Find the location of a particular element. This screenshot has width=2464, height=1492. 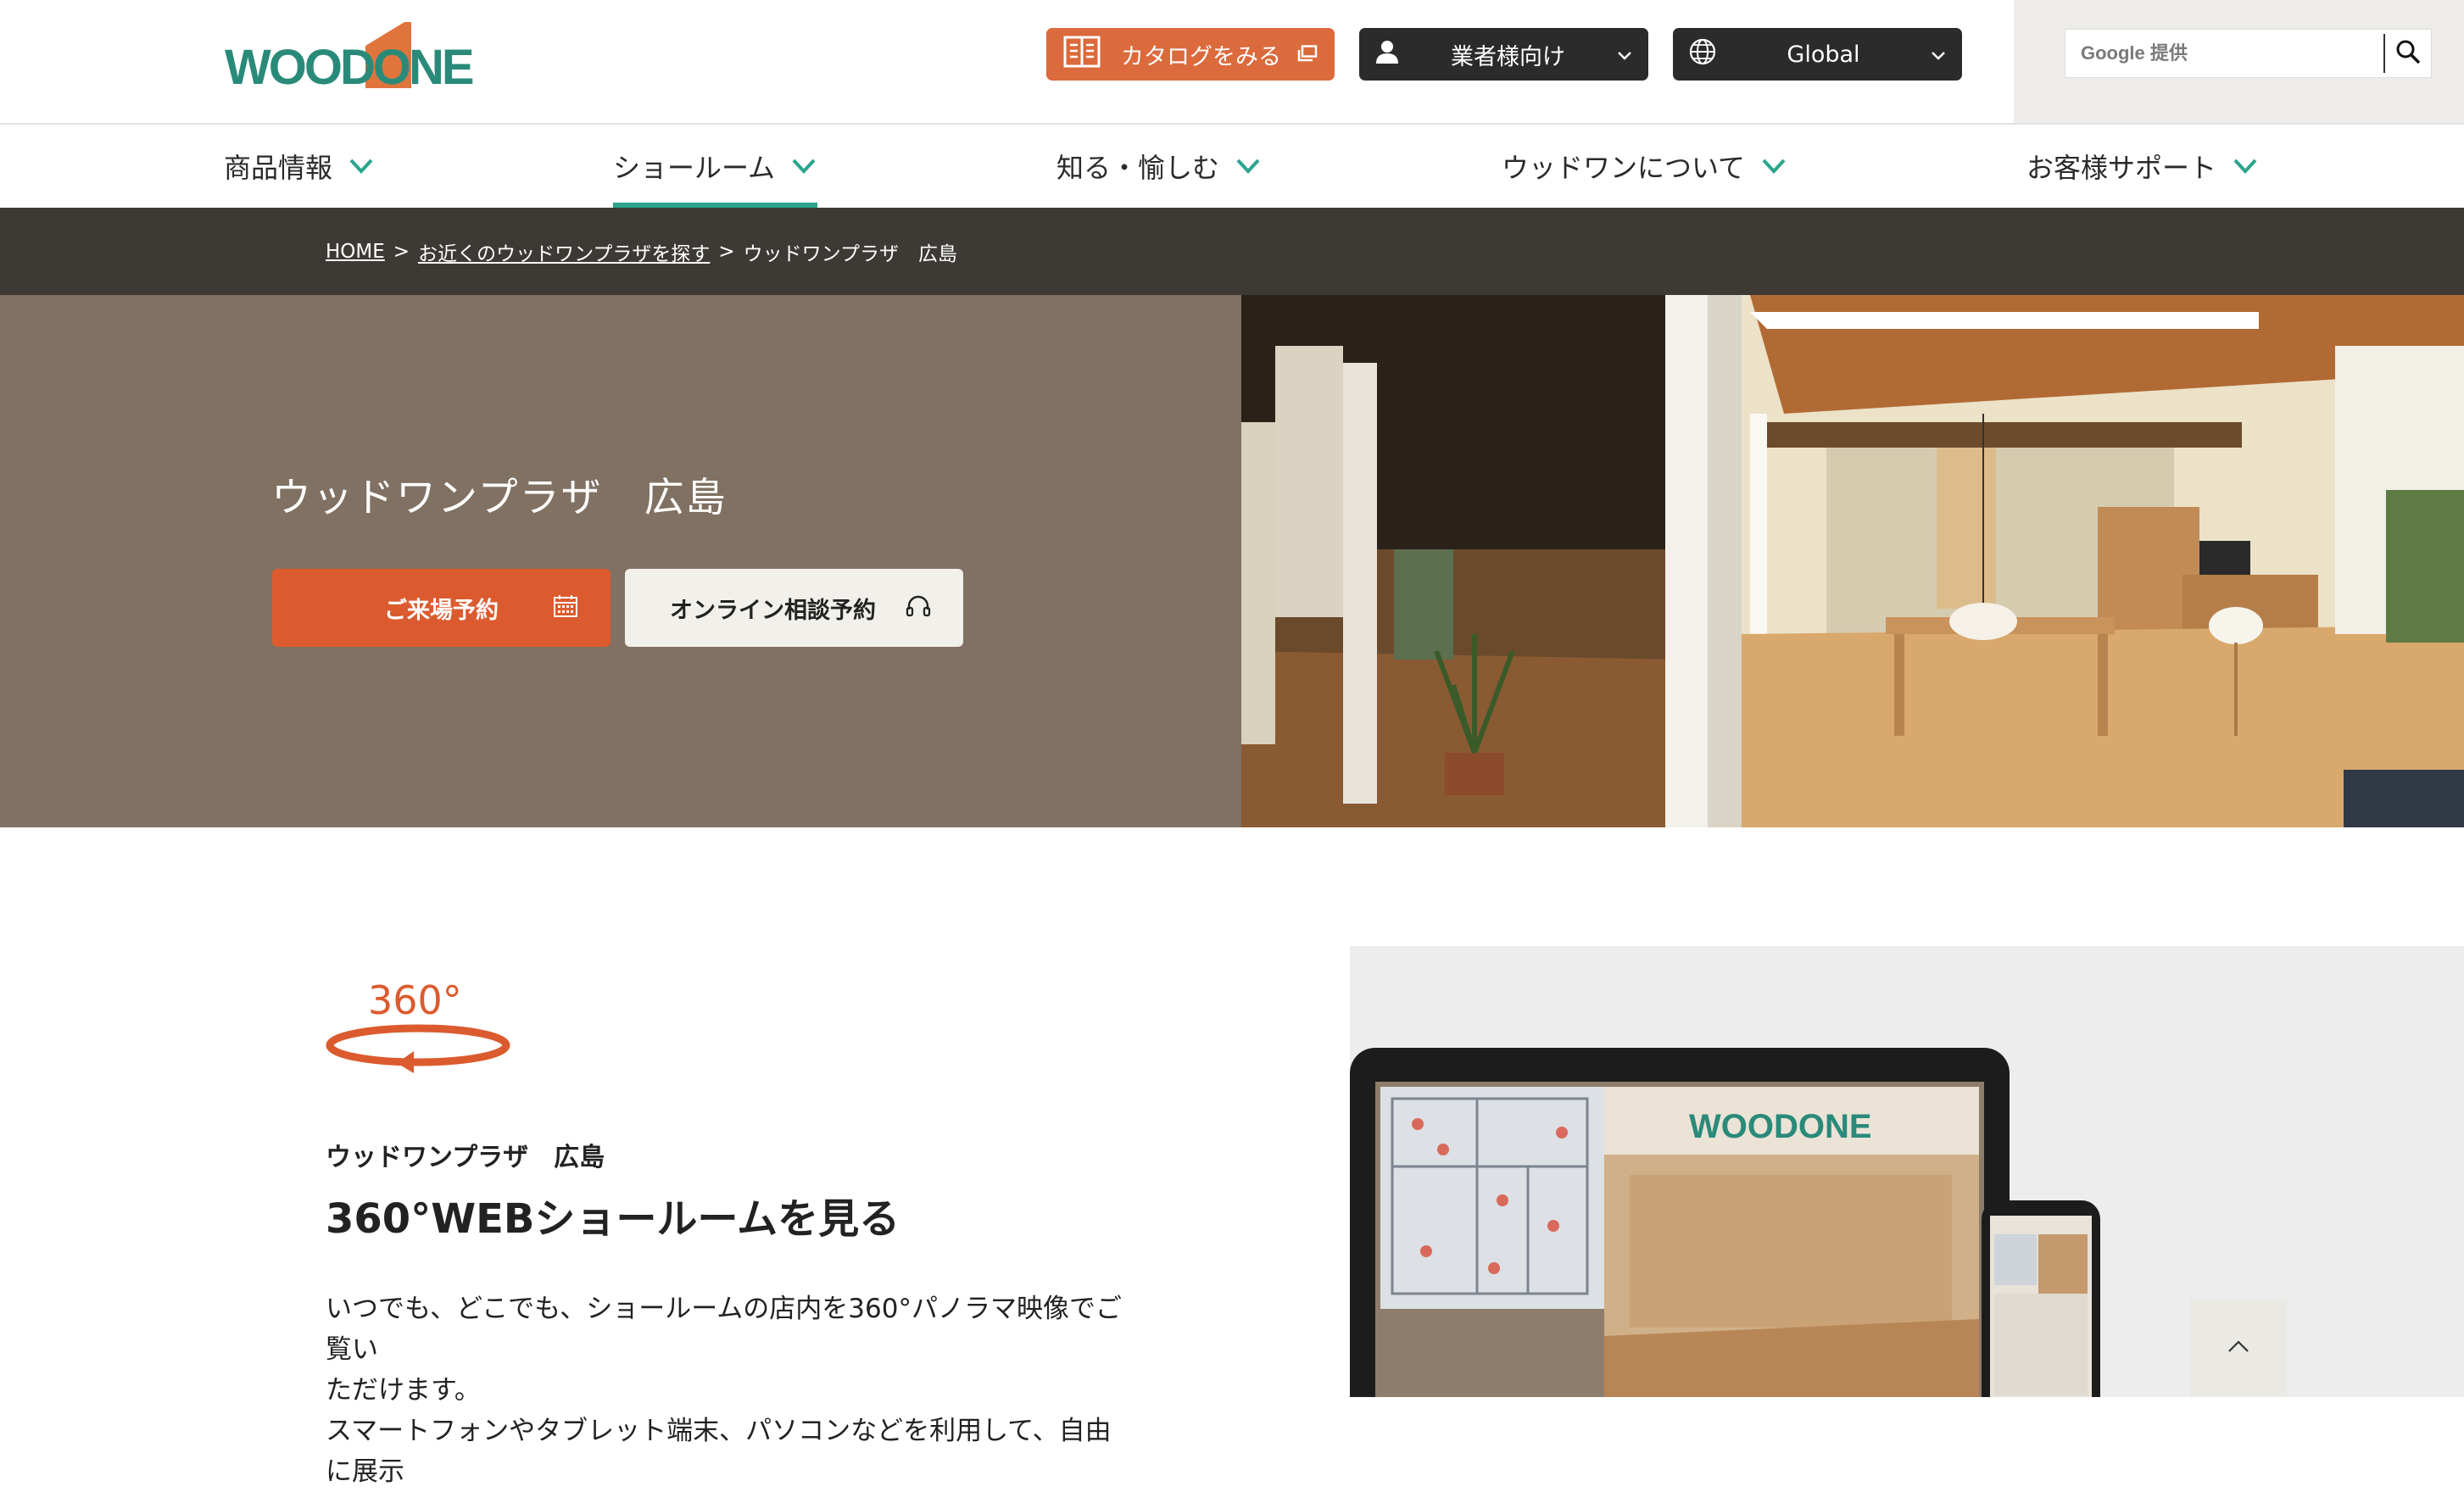

360-logo-text: 360° is located at coordinates (415, 1000).